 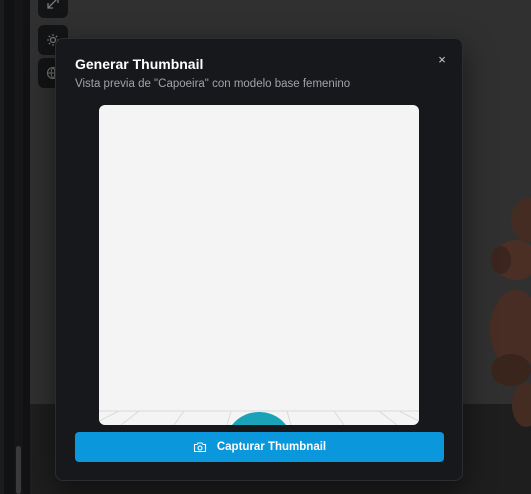 I want to click on capture-button-label: Capturar Thumbnail, so click(x=271, y=447).